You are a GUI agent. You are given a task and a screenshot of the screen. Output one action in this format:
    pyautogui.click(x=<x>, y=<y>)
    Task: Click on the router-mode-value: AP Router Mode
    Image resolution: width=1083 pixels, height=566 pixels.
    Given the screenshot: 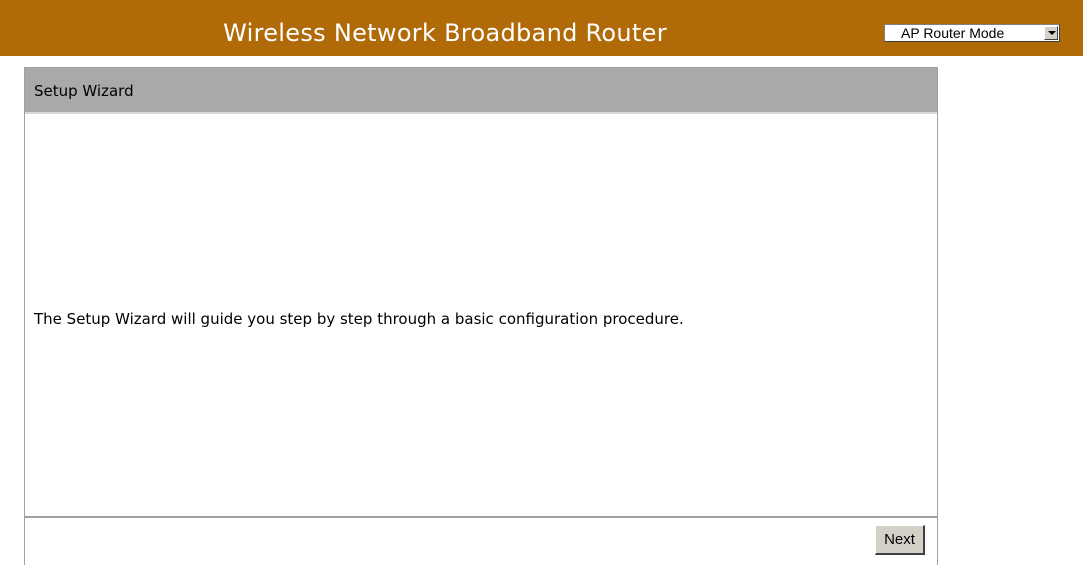 What is the action you would take?
    pyautogui.click(x=953, y=33)
    